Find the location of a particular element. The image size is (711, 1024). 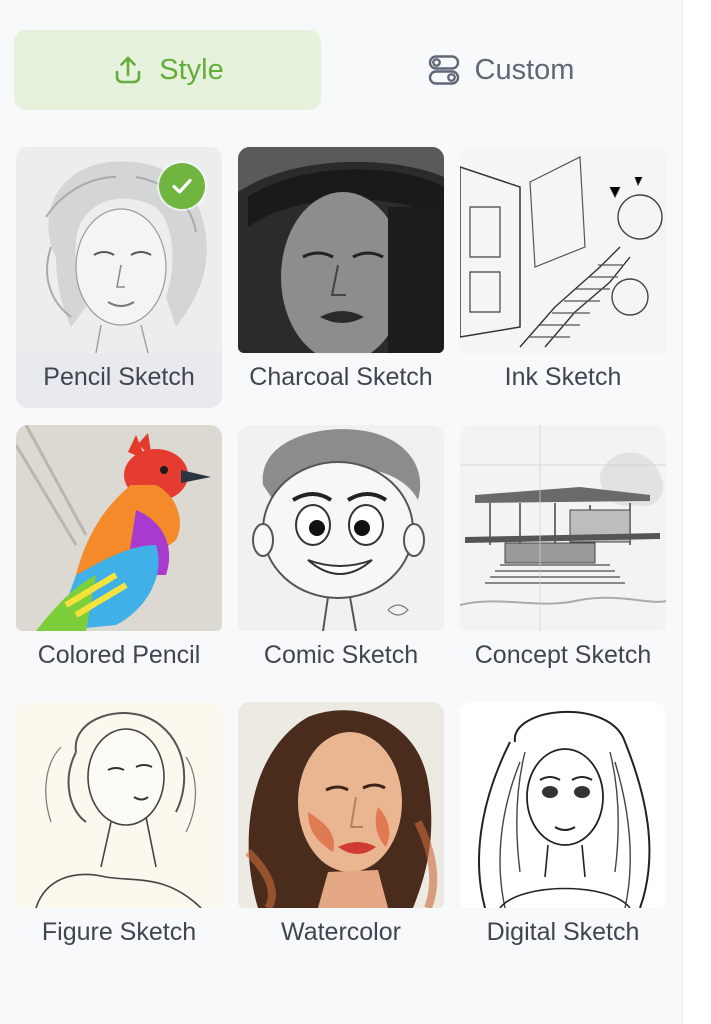

charcoal-sketch-thumbnail is located at coordinates (341, 250).